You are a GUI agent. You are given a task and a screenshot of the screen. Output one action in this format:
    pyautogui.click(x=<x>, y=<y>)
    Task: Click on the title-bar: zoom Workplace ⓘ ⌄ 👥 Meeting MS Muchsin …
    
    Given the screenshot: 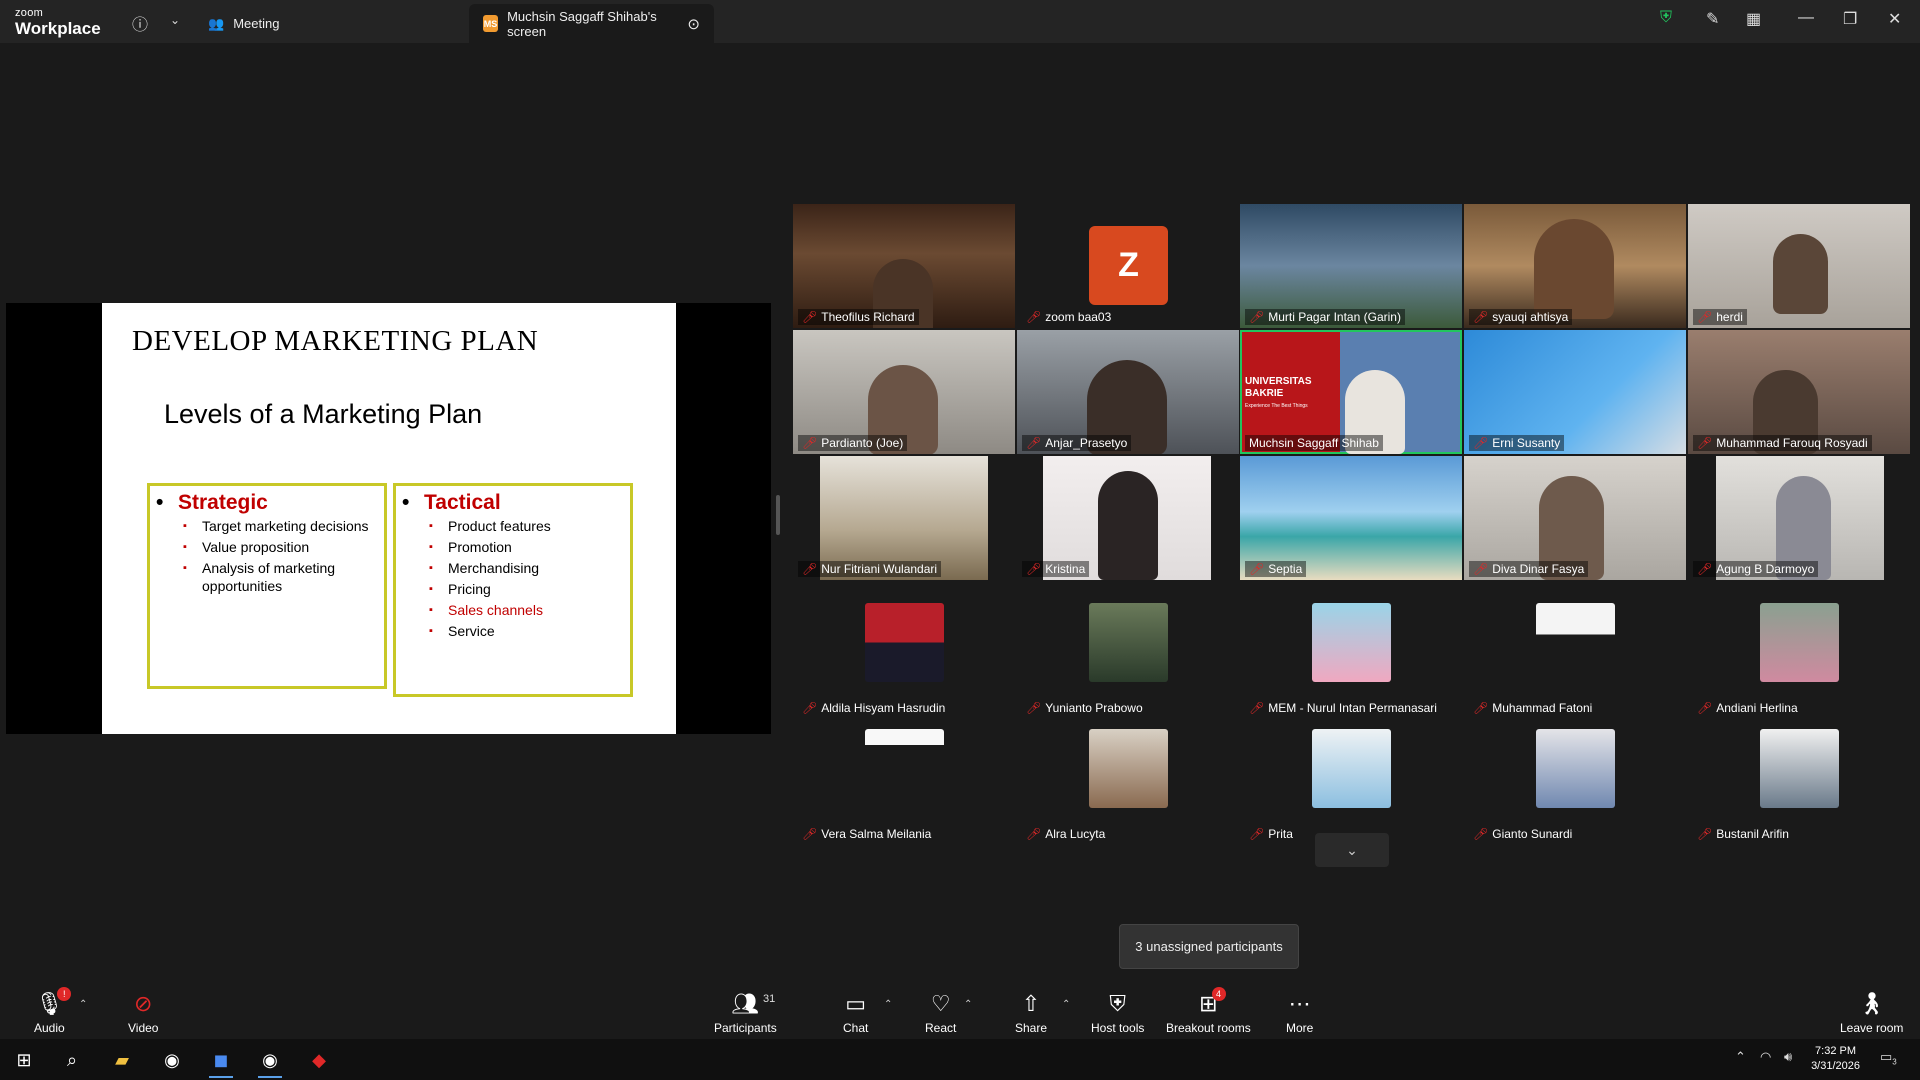 What is the action you would take?
    pyautogui.click(x=960, y=21)
    